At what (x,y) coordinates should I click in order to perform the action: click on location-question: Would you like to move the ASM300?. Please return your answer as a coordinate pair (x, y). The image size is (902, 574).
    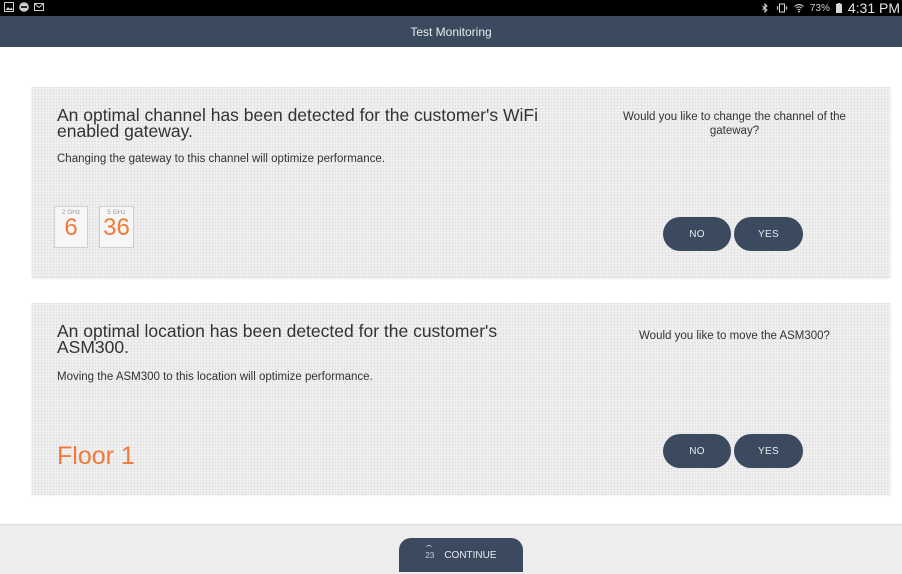
    Looking at the image, I should click on (734, 336).